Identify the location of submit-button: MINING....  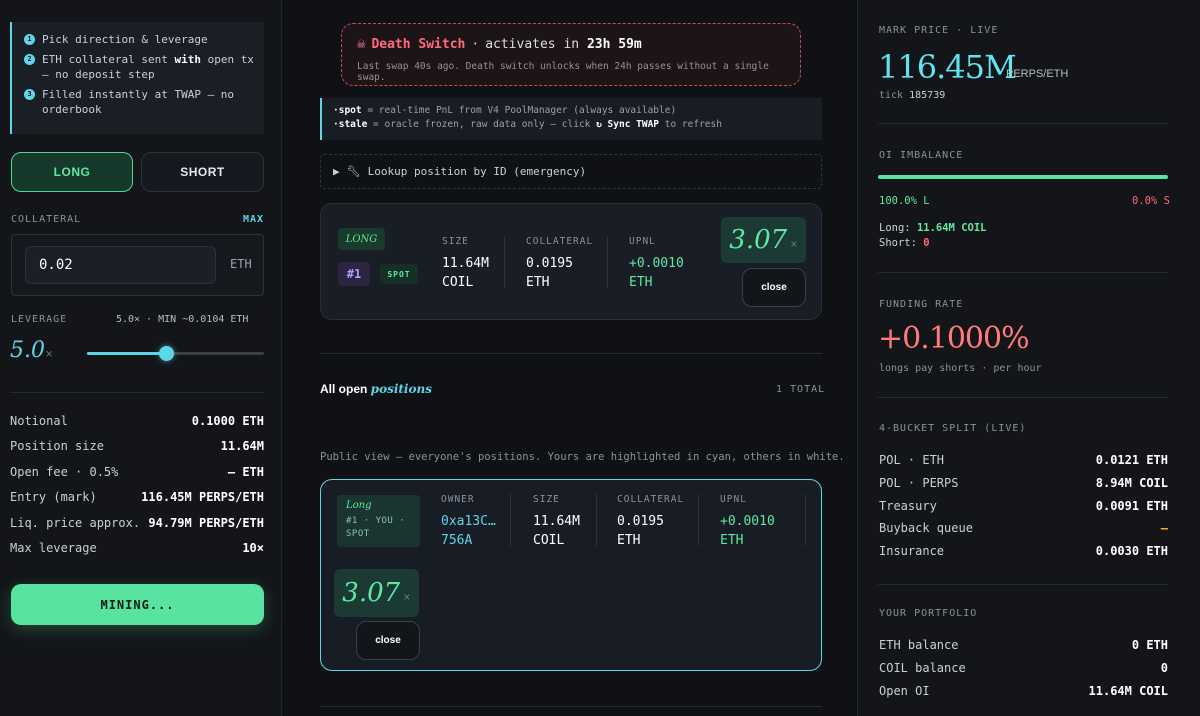
(137, 604).